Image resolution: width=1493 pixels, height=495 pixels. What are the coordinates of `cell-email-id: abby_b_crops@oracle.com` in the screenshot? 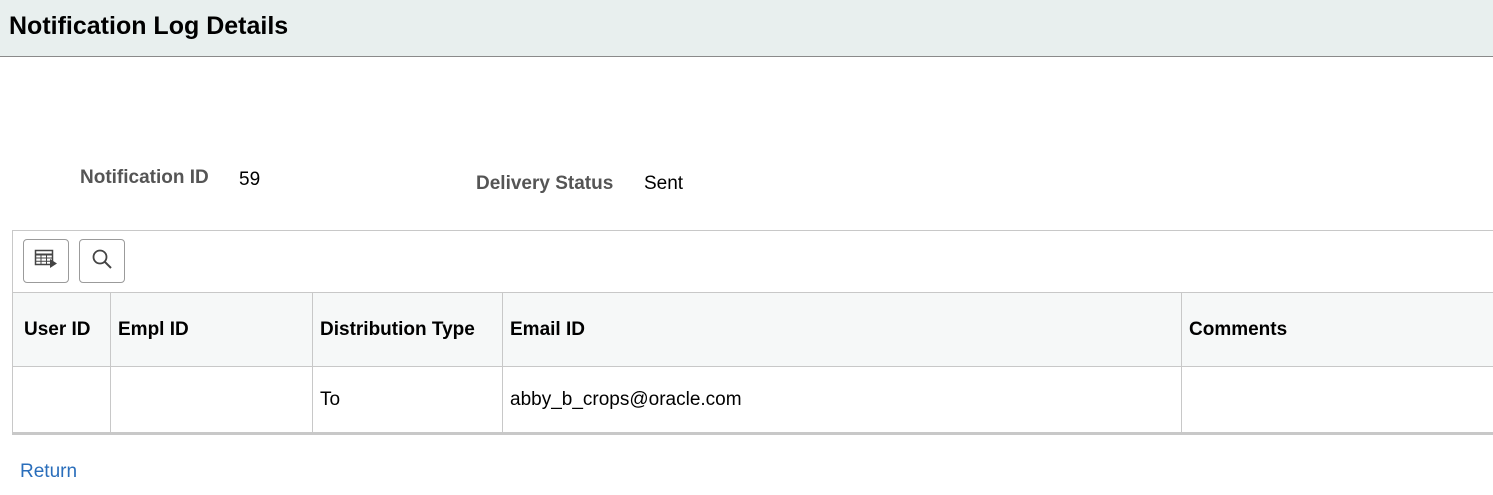 It's located at (626, 399).